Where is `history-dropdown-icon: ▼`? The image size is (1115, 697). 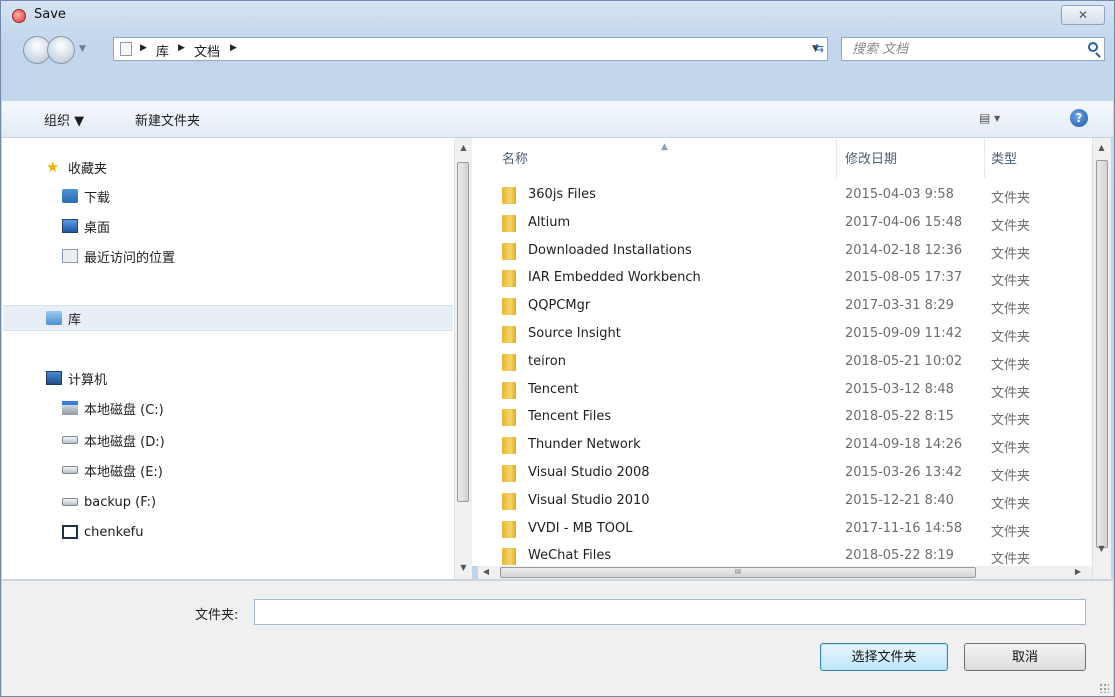 history-dropdown-icon: ▼ is located at coordinates (82, 49).